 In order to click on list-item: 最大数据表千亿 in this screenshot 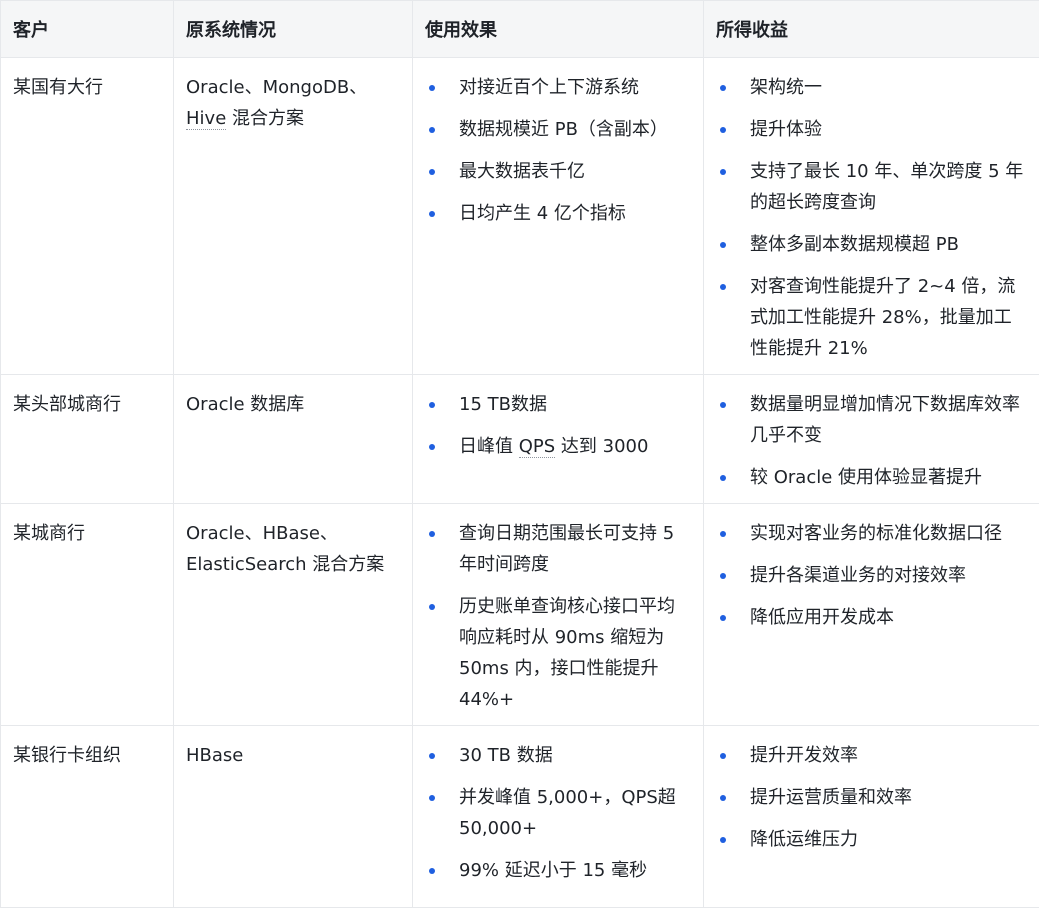, I will do `click(558, 171)`.